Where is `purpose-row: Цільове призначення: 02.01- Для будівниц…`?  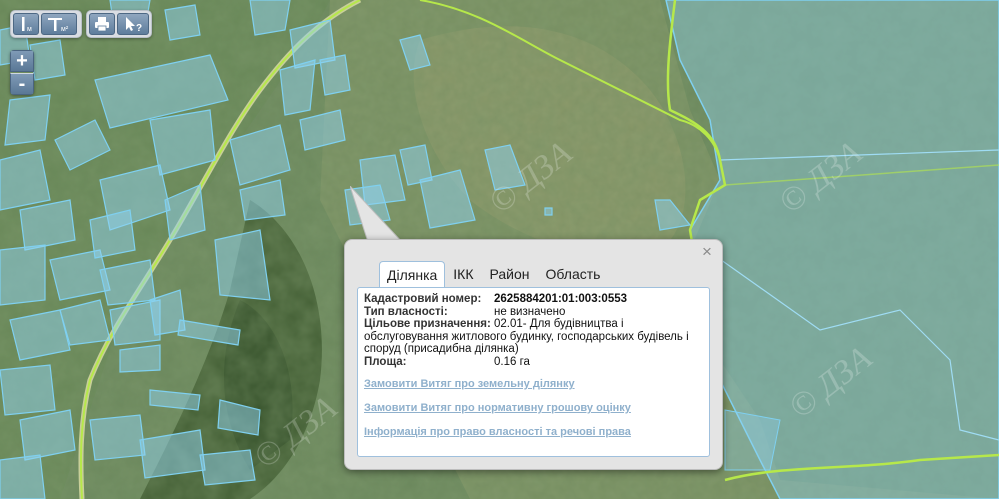 purpose-row: Цільове призначення: 02.01- Для будівниц… is located at coordinates (533, 324).